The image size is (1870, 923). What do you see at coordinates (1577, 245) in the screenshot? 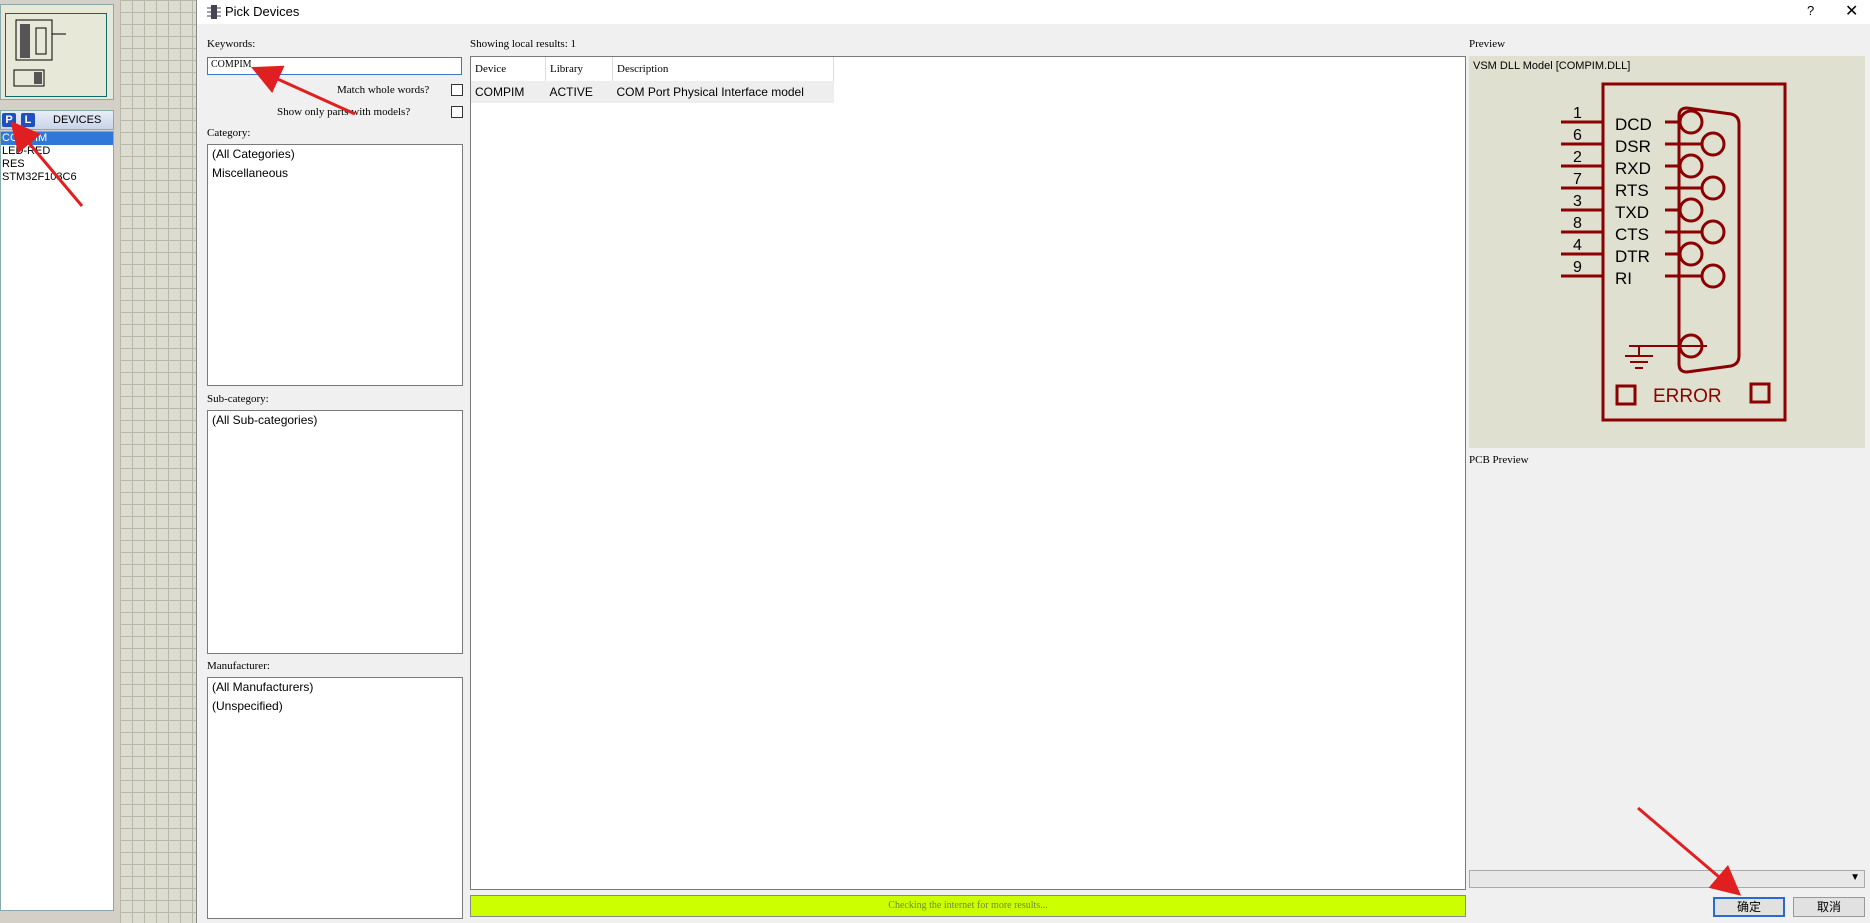
I see `pin-number: 4` at bounding box center [1577, 245].